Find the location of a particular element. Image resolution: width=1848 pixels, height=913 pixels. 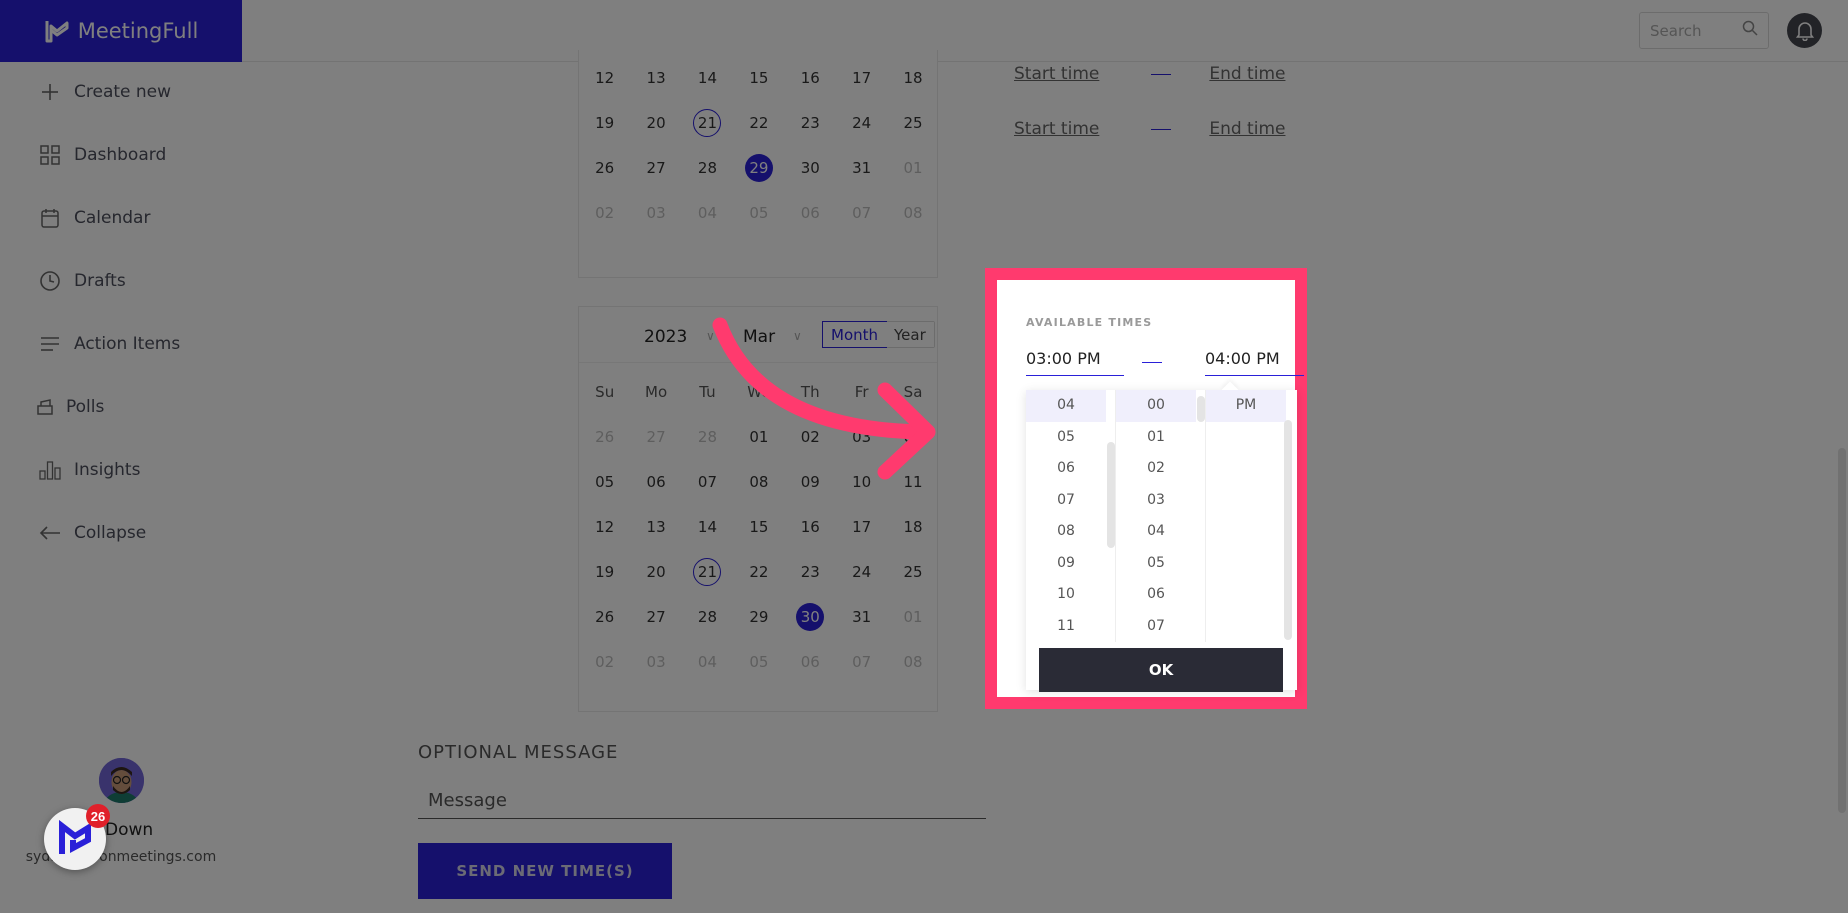

hour-scrollbar is located at coordinates (1111, 495).